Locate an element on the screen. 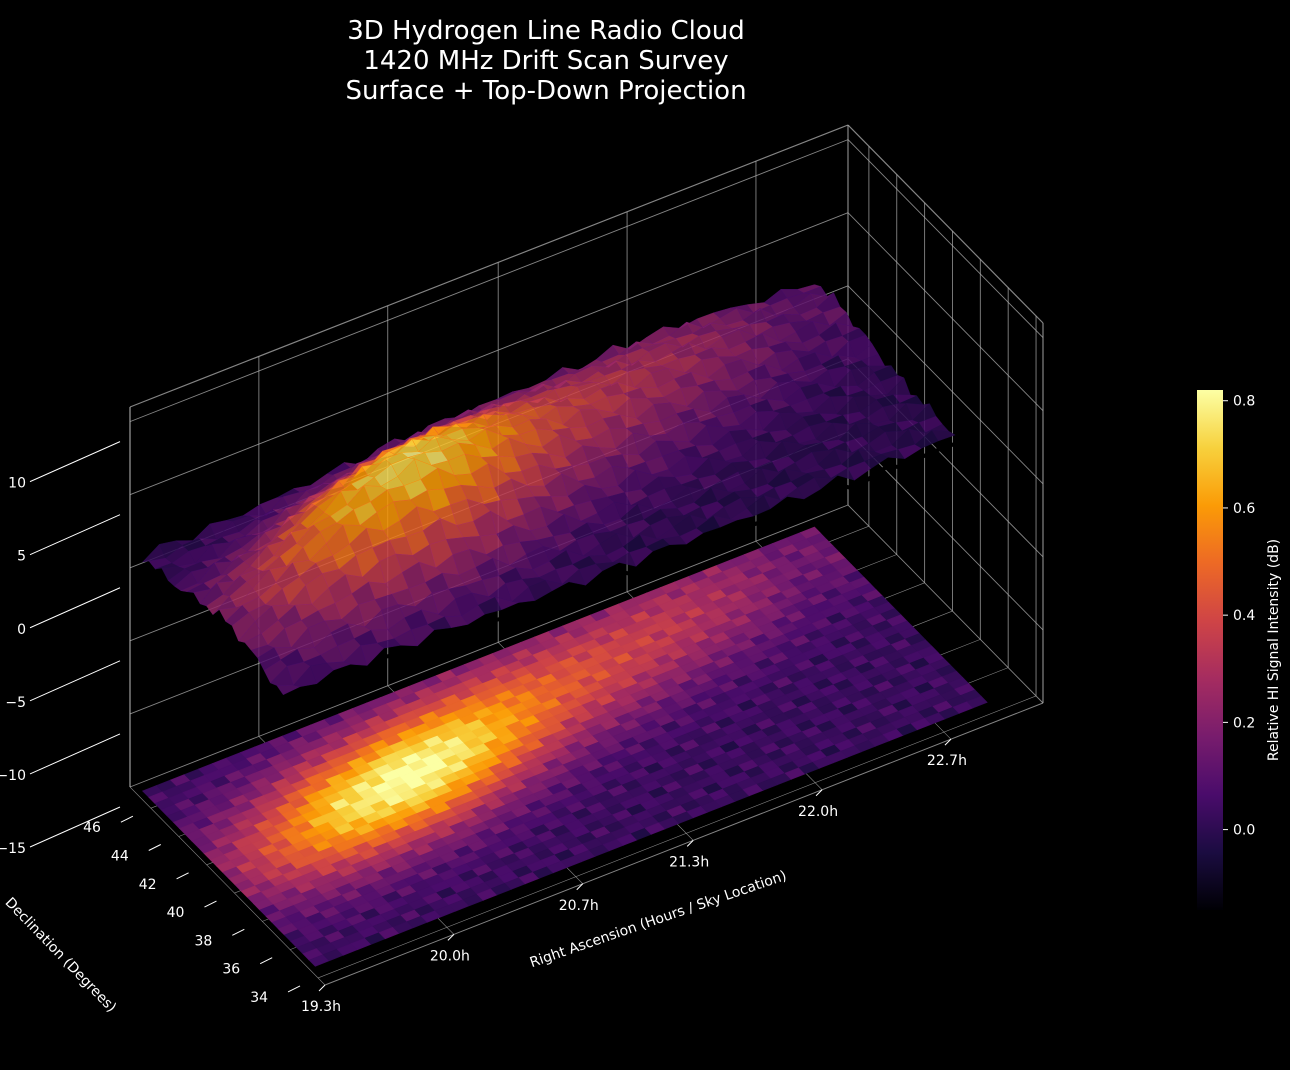 This screenshot has width=1290, height=1070. x-tick-label-0: 19.3h is located at coordinates (321, 1007).